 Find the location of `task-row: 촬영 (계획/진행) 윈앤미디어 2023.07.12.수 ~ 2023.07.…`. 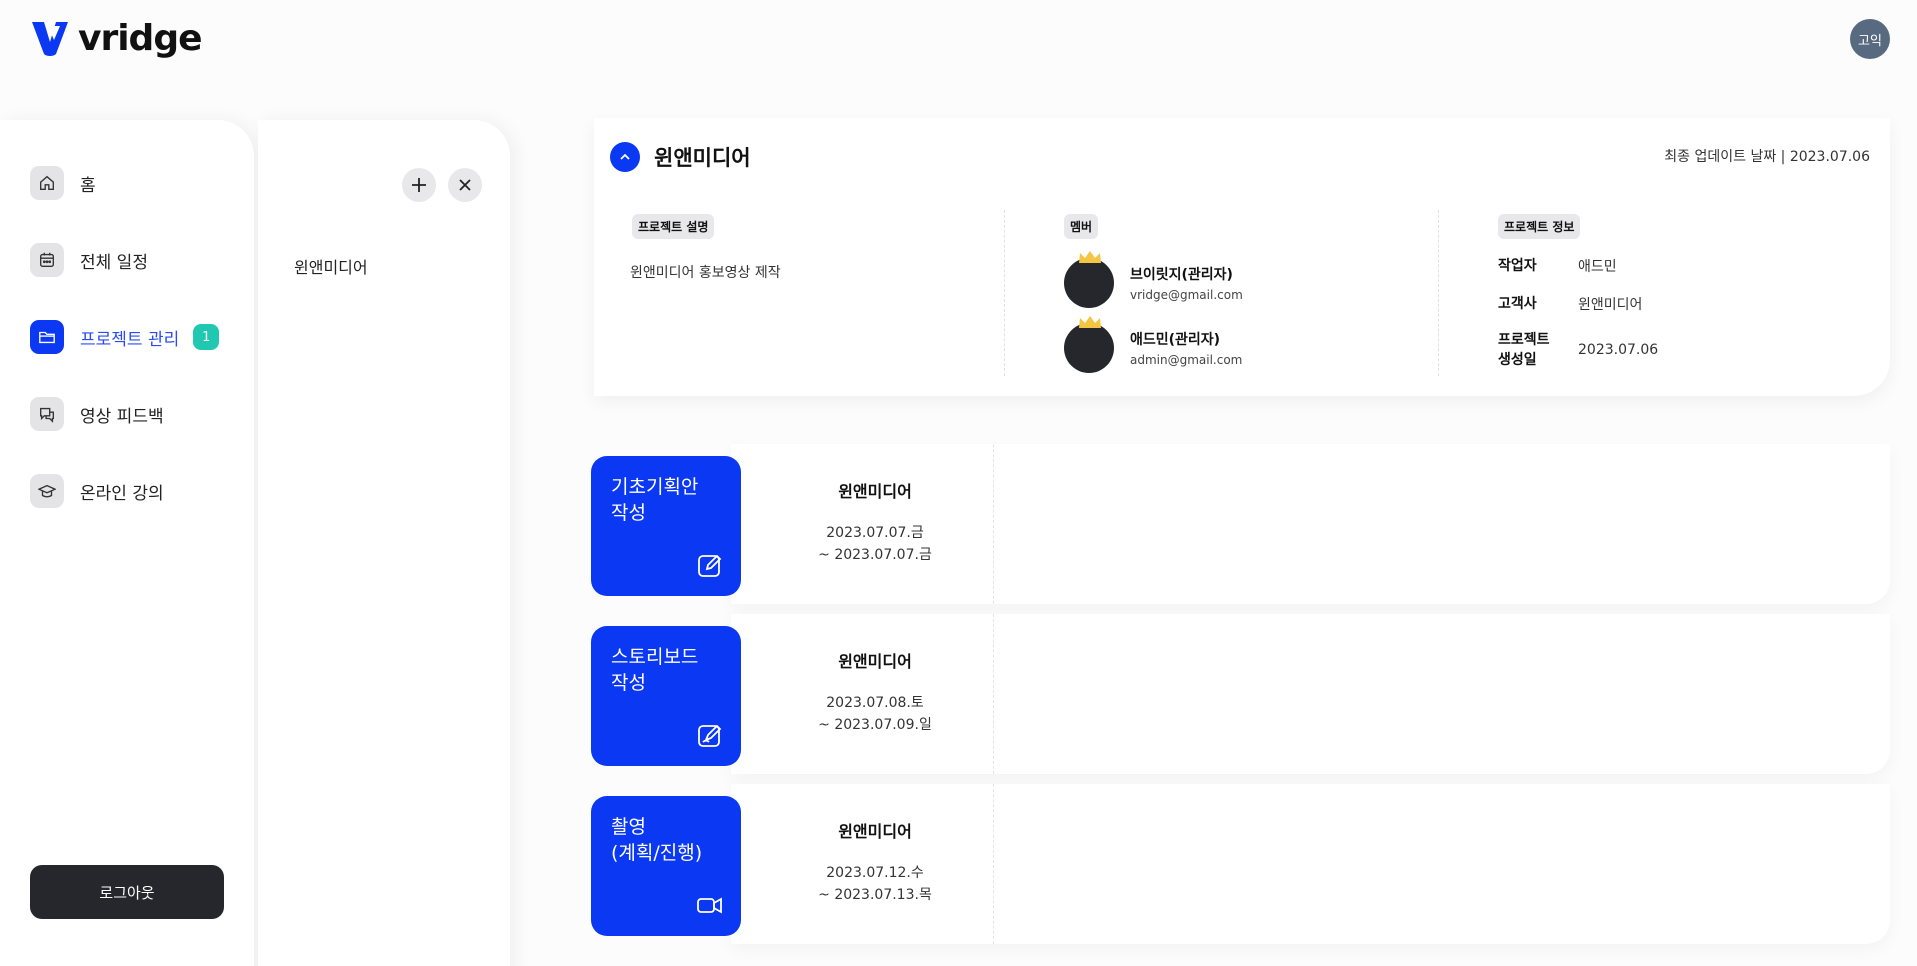

task-row: 촬영 (계획/진행) 윈앤미디어 2023.07.12.수 ~ 2023.07.… is located at coordinates (1240, 870).